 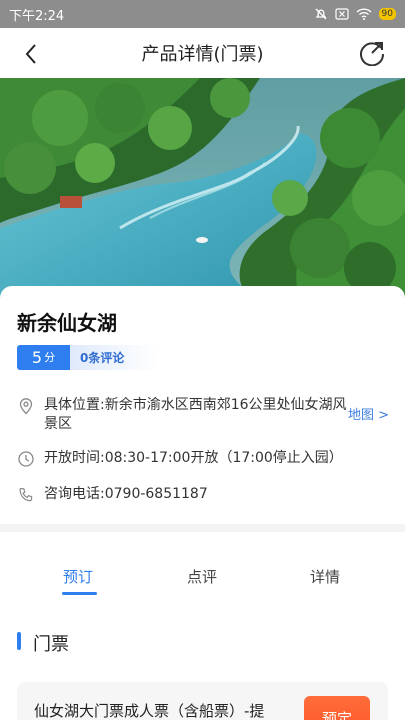 I want to click on mute-bell-icon, so click(x=321, y=14).